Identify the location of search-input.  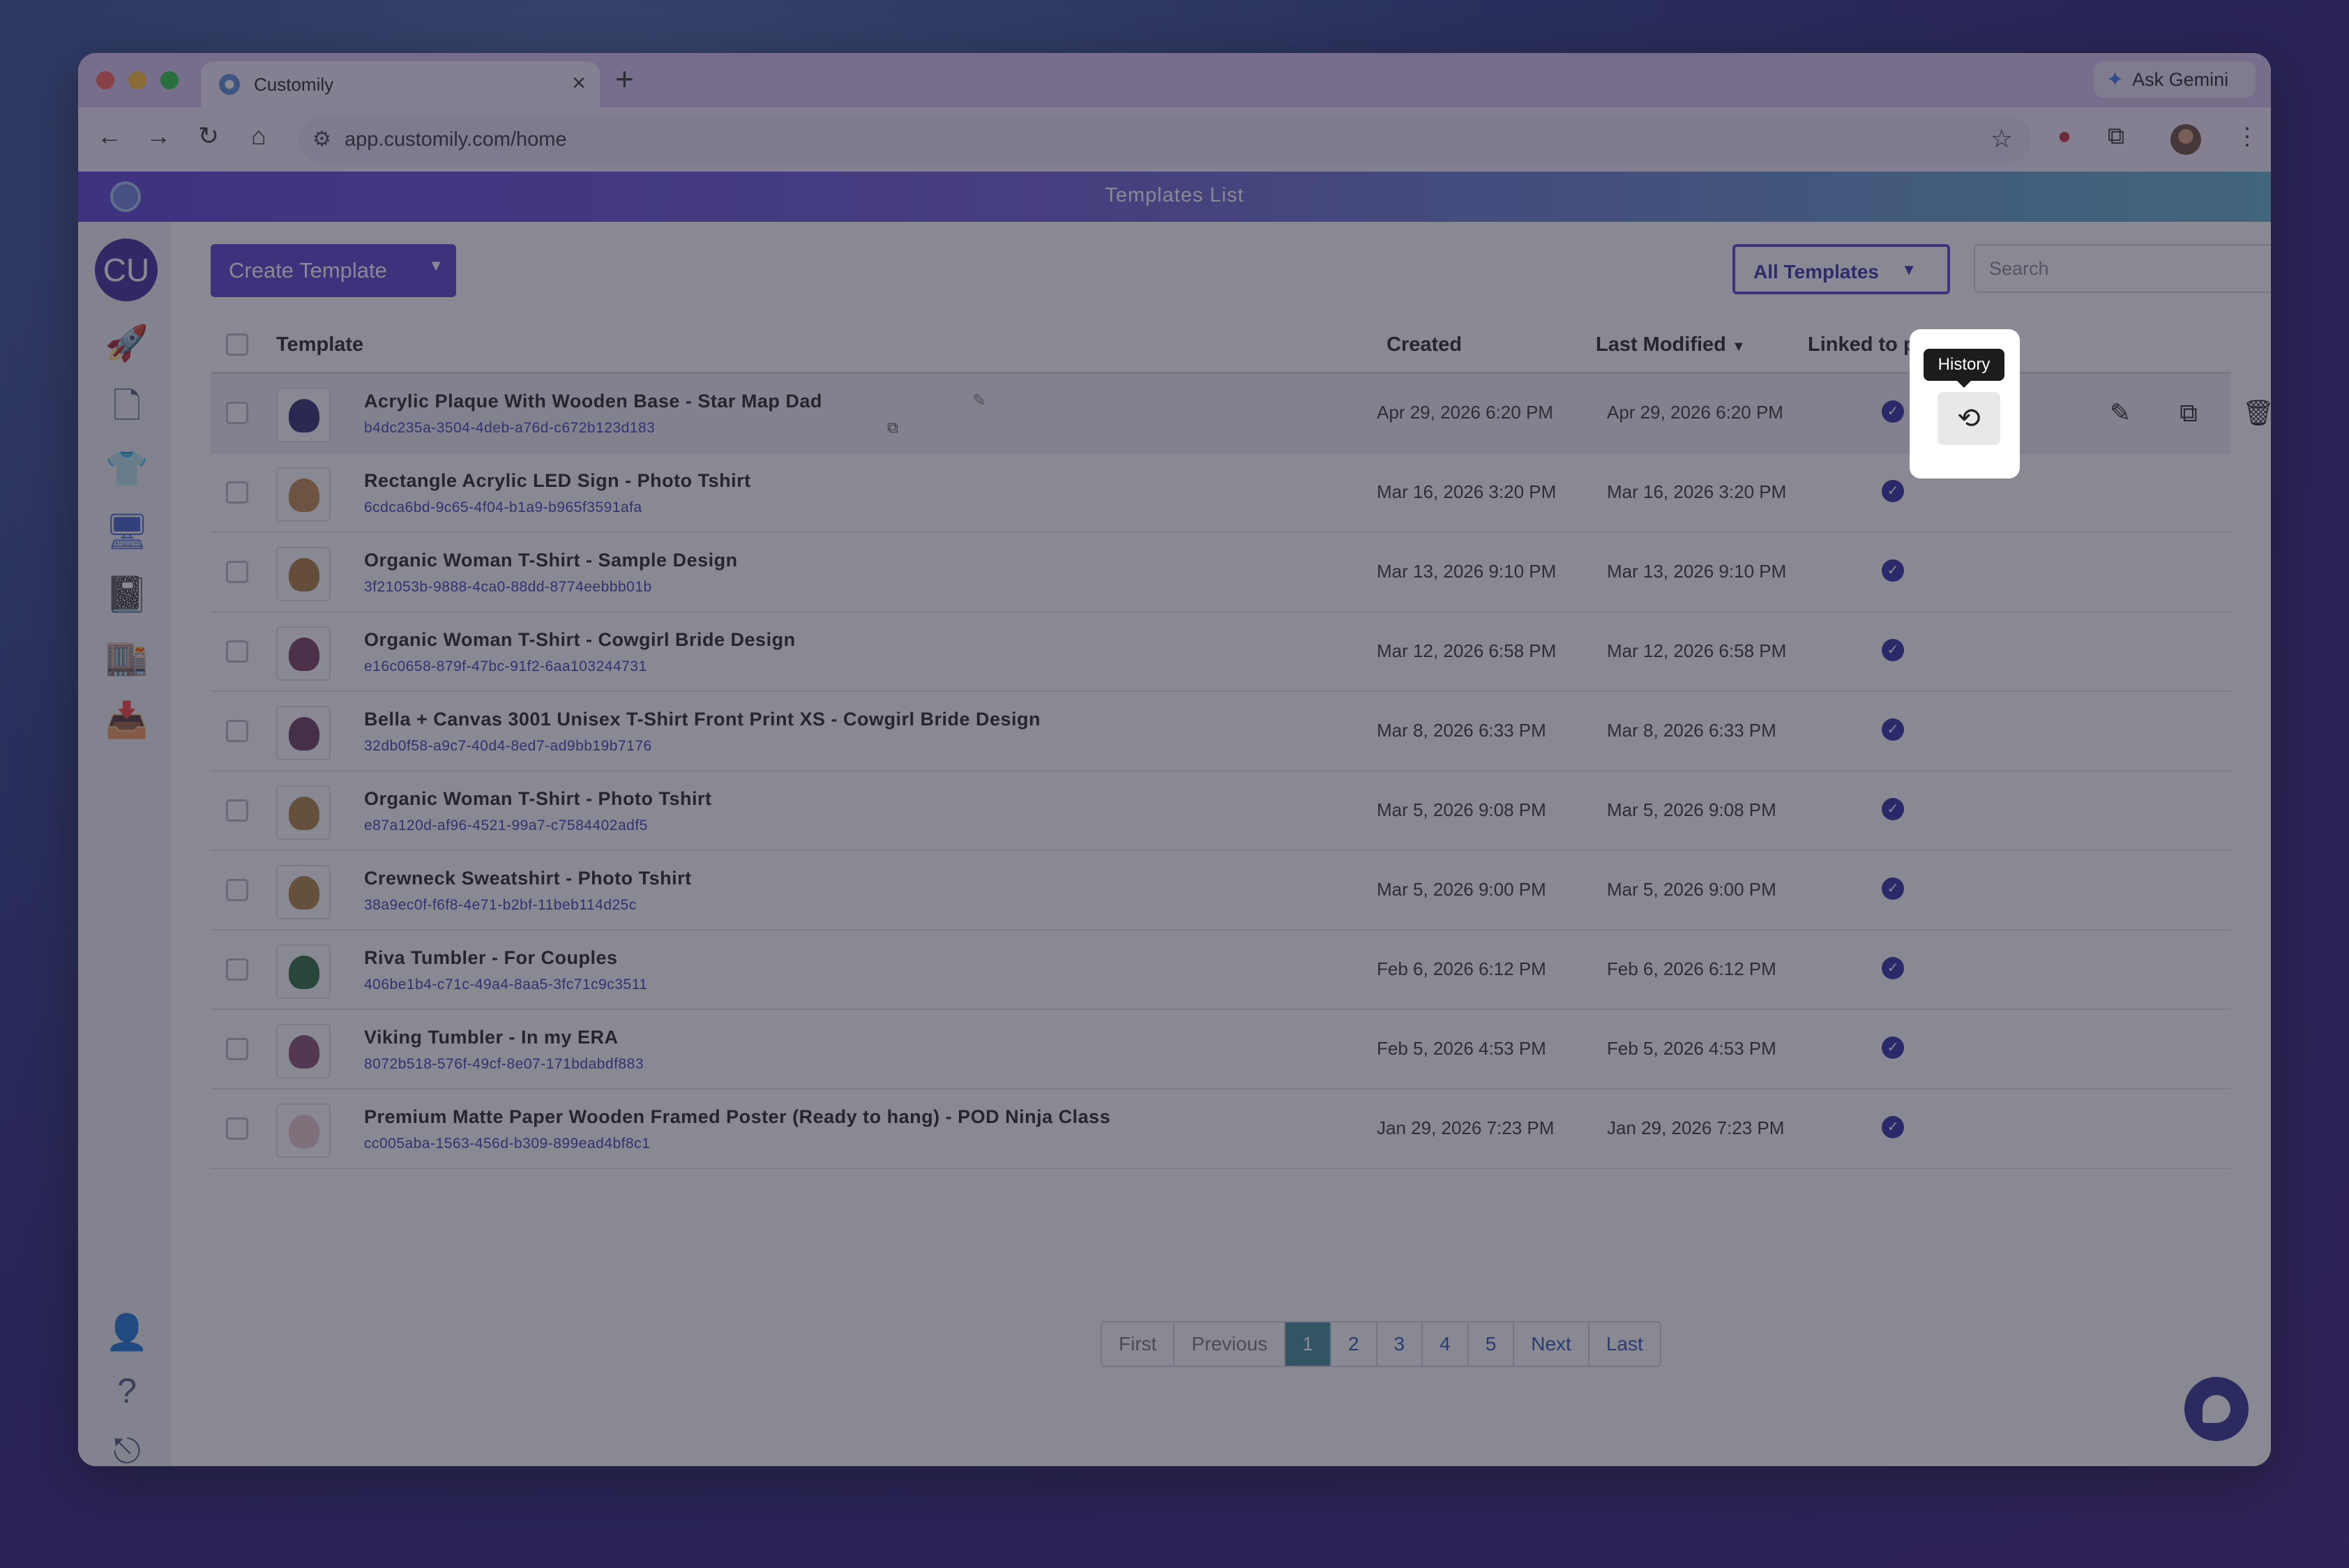
(2122, 268).